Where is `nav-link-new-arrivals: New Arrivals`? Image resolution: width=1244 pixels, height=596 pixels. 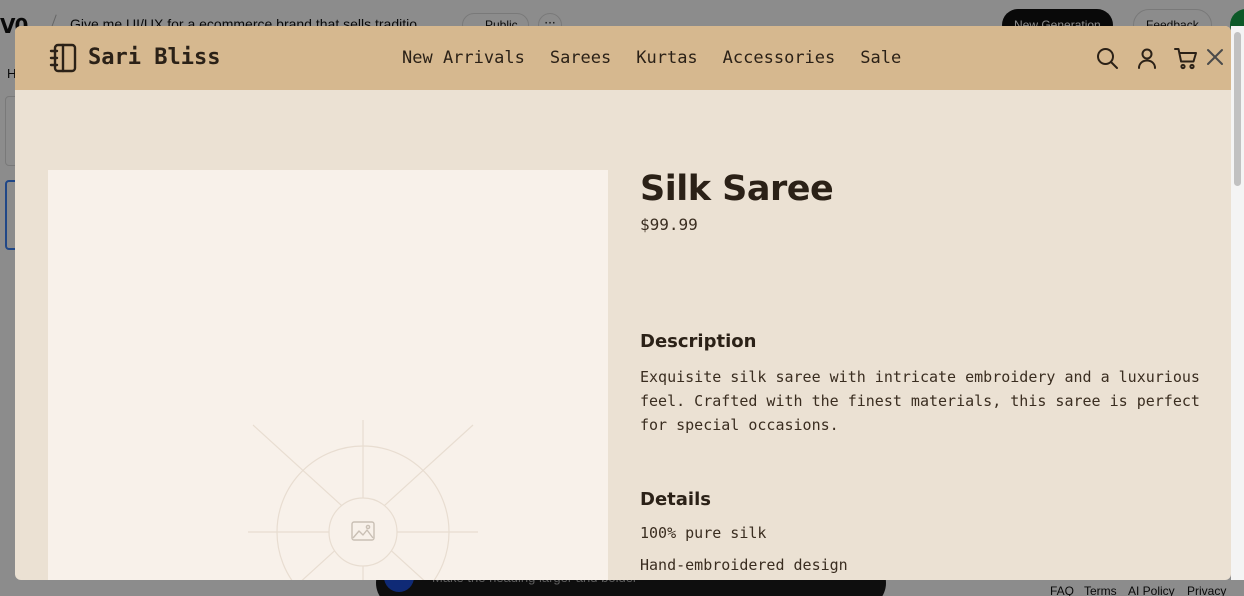 nav-link-new-arrivals: New Arrivals is located at coordinates (463, 59).